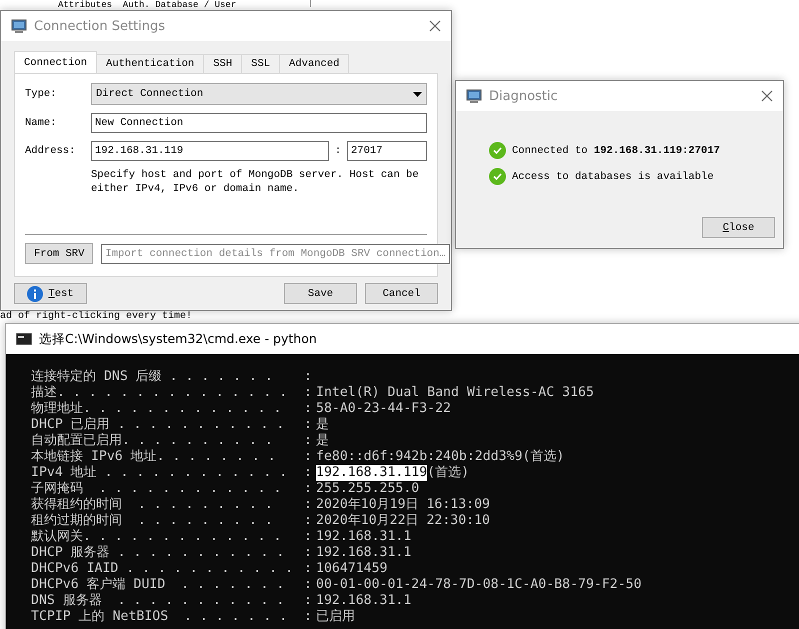 The image size is (799, 629). I want to click on status-message: Access to databases is available, so click(613, 176).